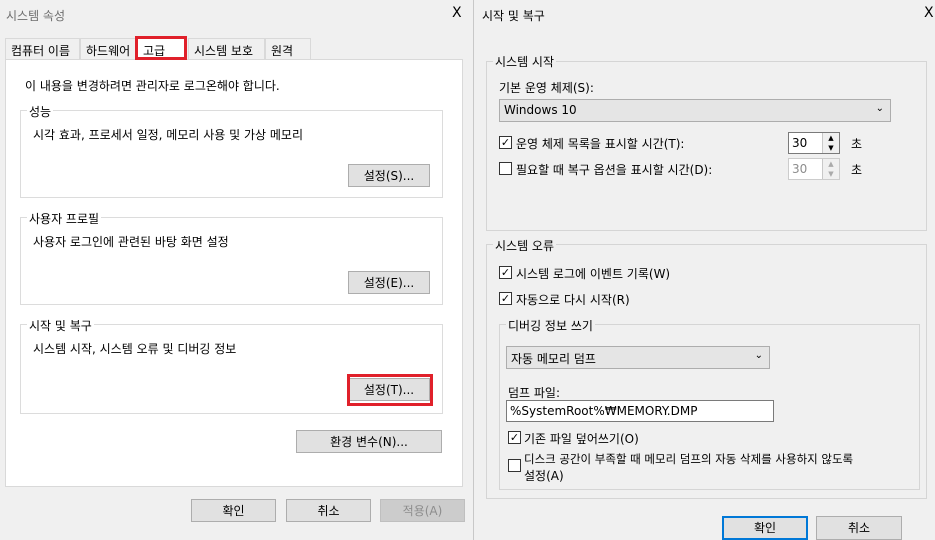 This screenshot has width=935, height=540. Describe the element at coordinates (614, 170) in the screenshot. I see `show-recovery-label: 필요할 때 복구 옵션을 표시할 시간(D):` at that location.